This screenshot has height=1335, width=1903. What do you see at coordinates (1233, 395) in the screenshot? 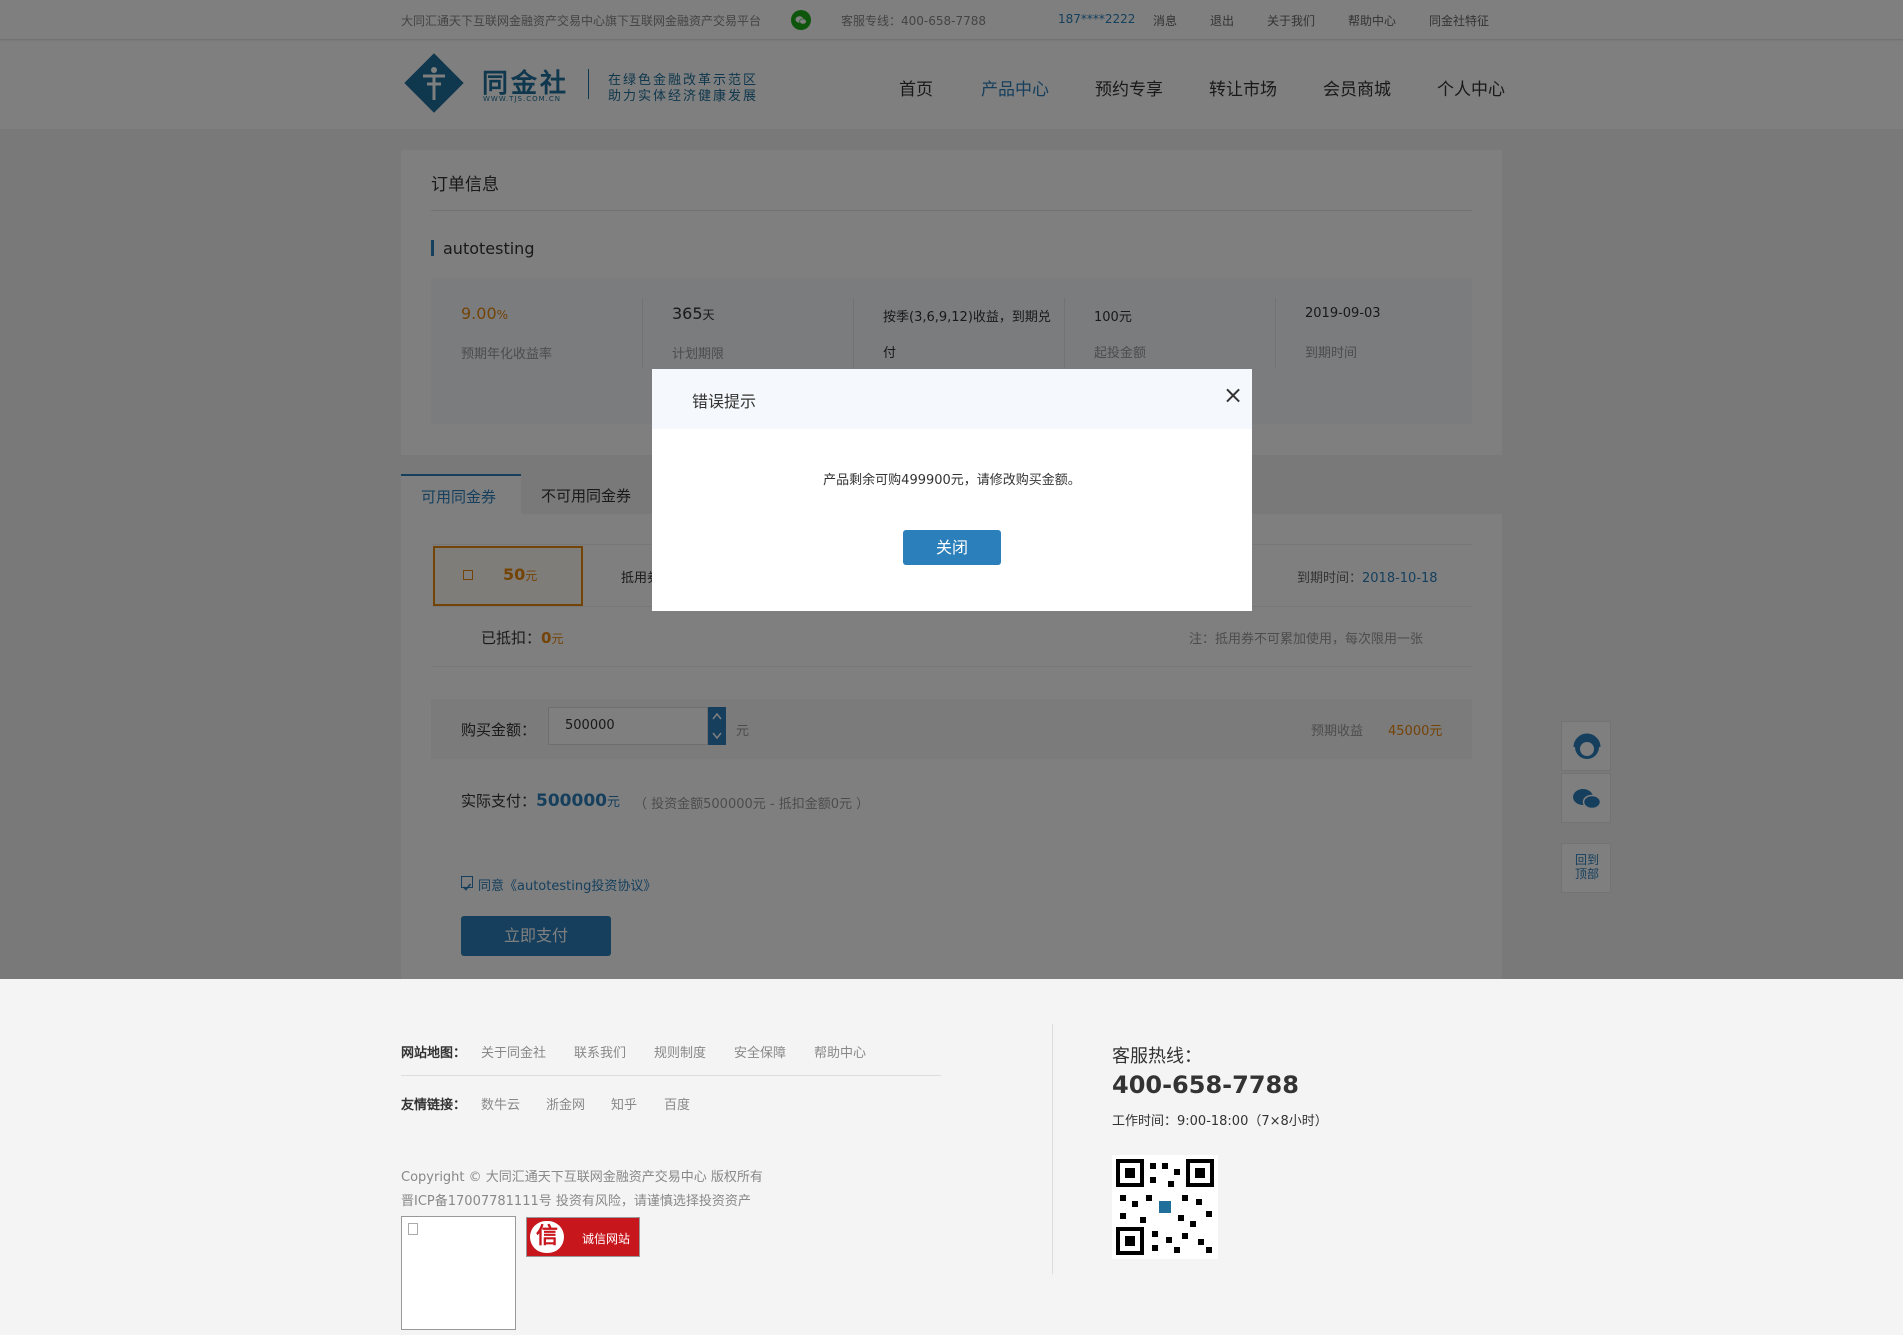
I see `close-icon: ×` at bounding box center [1233, 395].